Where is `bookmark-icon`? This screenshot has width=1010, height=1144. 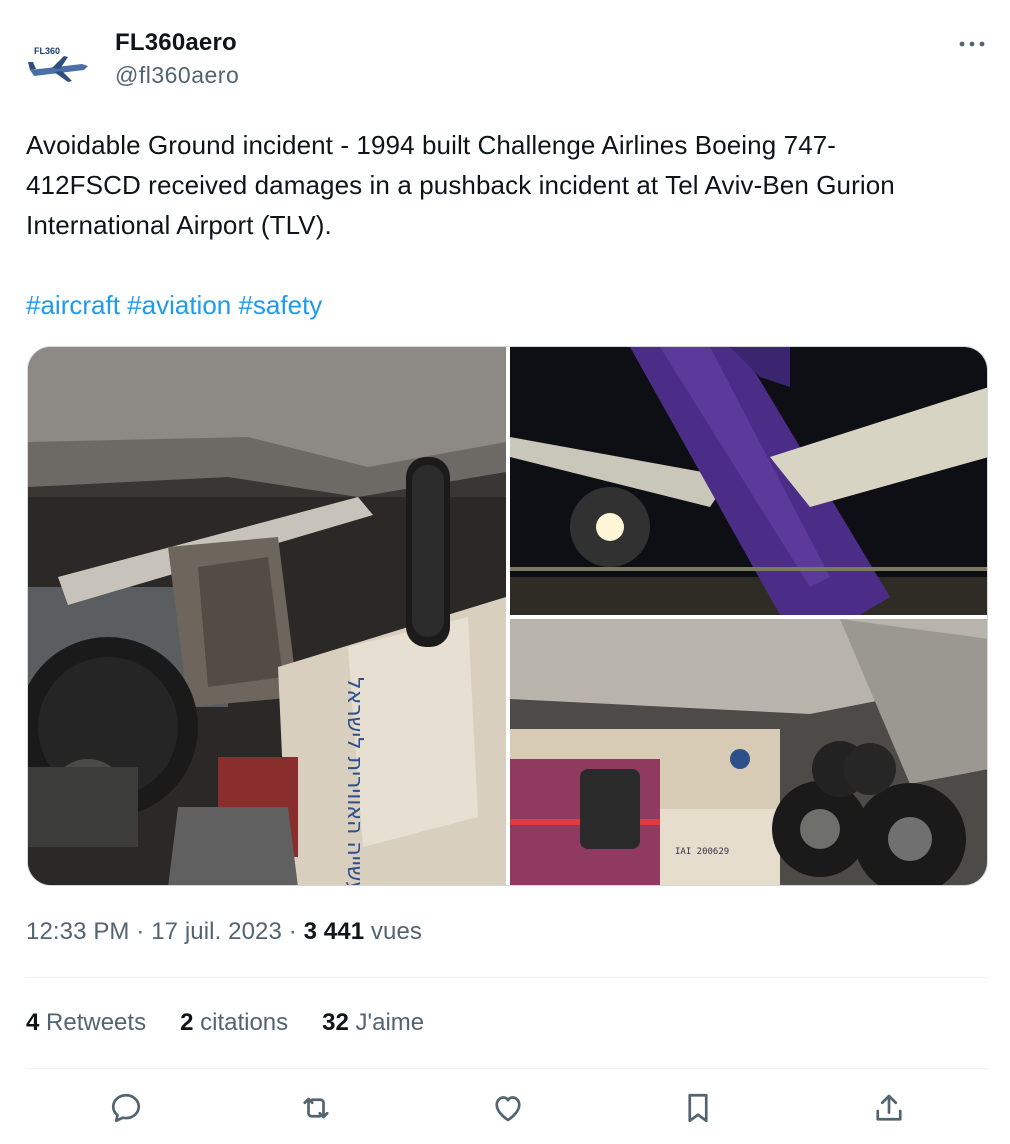
bookmark-icon is located at coordinates (698, 1108).